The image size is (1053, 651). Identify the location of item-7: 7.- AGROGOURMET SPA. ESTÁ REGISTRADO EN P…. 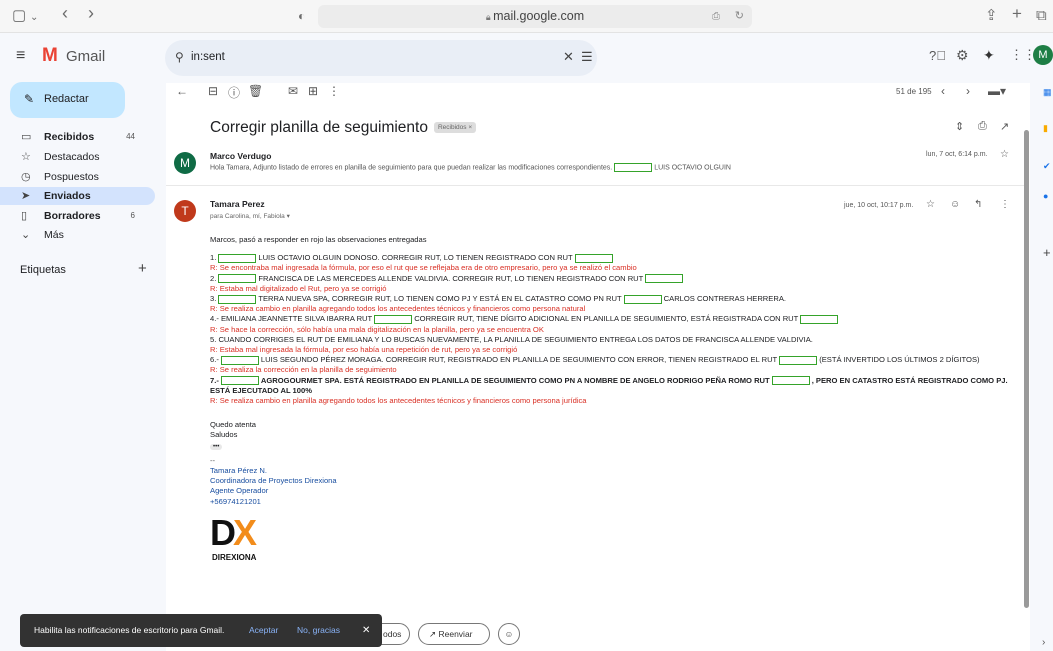
(610, 386).